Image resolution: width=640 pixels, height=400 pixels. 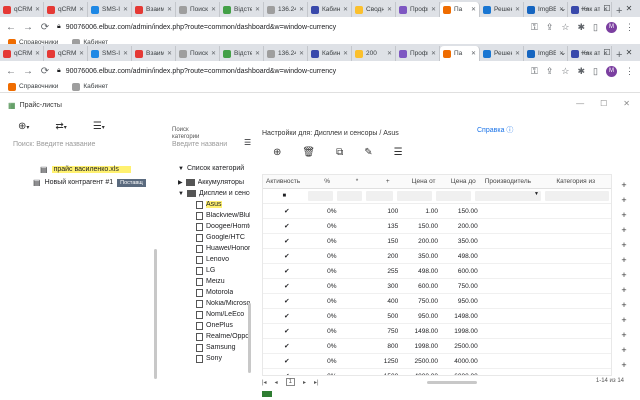 What do you see at coordinates (437, 211) in the screenshot?
I see `table-row: ✔ 0% 100 1.00 150.00` at bounding box center [437, 211].